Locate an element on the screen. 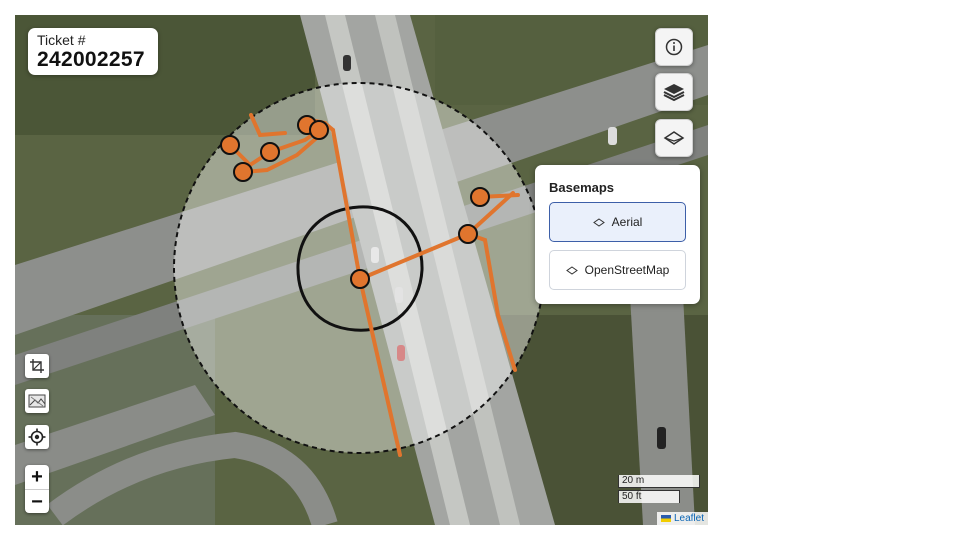  scale-metric: 20 m is located at coordinates (659, 481).